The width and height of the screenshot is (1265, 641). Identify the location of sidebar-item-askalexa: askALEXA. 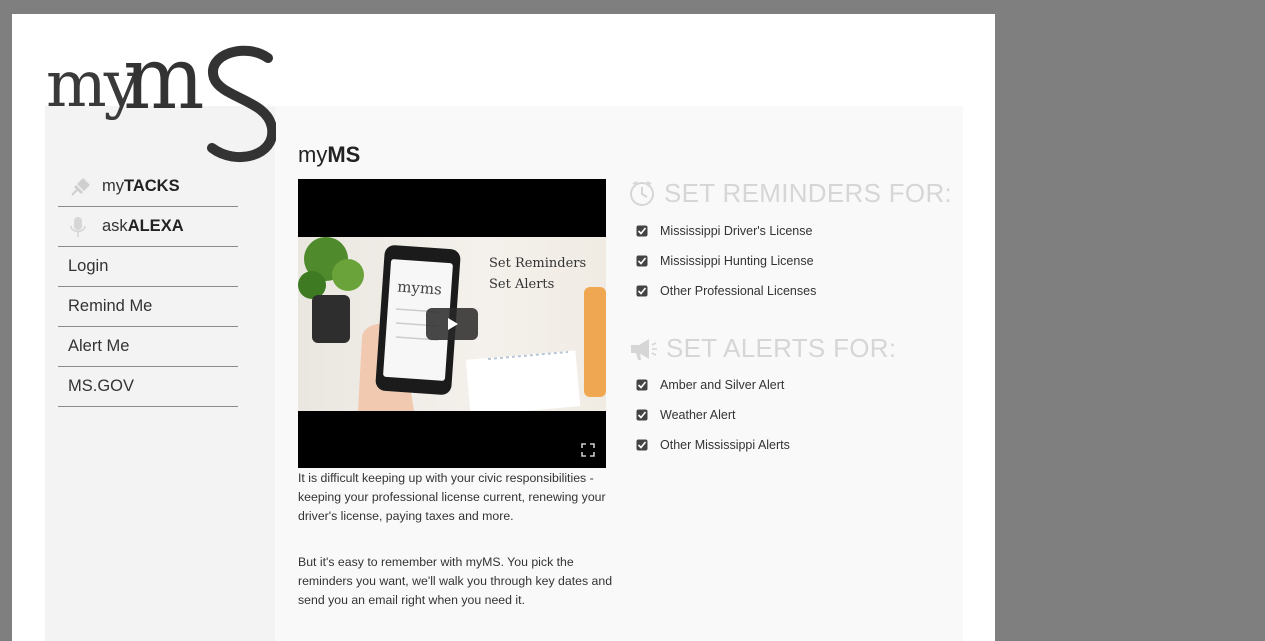
(148, 227).